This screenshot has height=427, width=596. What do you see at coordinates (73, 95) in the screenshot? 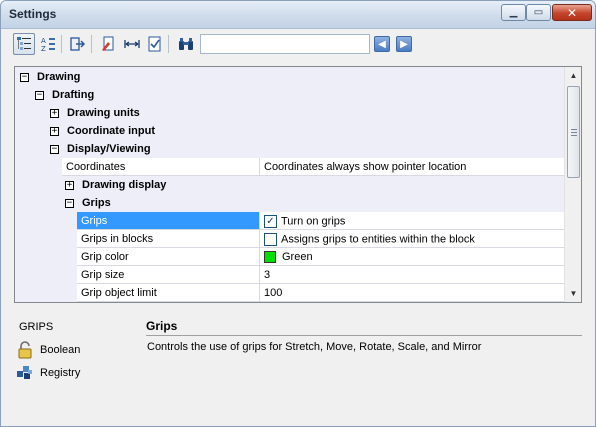
I see `tree-node-label: Drafting` at bounding box center [73, 95].